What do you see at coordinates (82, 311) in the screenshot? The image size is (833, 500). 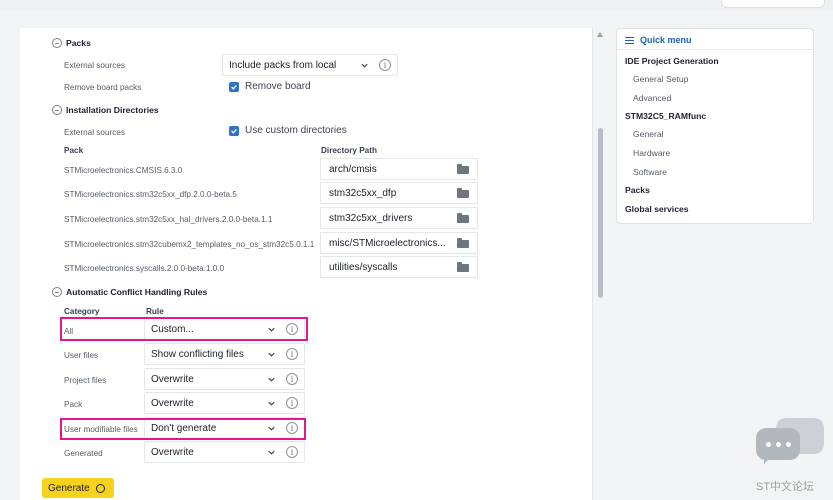 I see `category-column-header: Category` at bounding box center [82, 311].